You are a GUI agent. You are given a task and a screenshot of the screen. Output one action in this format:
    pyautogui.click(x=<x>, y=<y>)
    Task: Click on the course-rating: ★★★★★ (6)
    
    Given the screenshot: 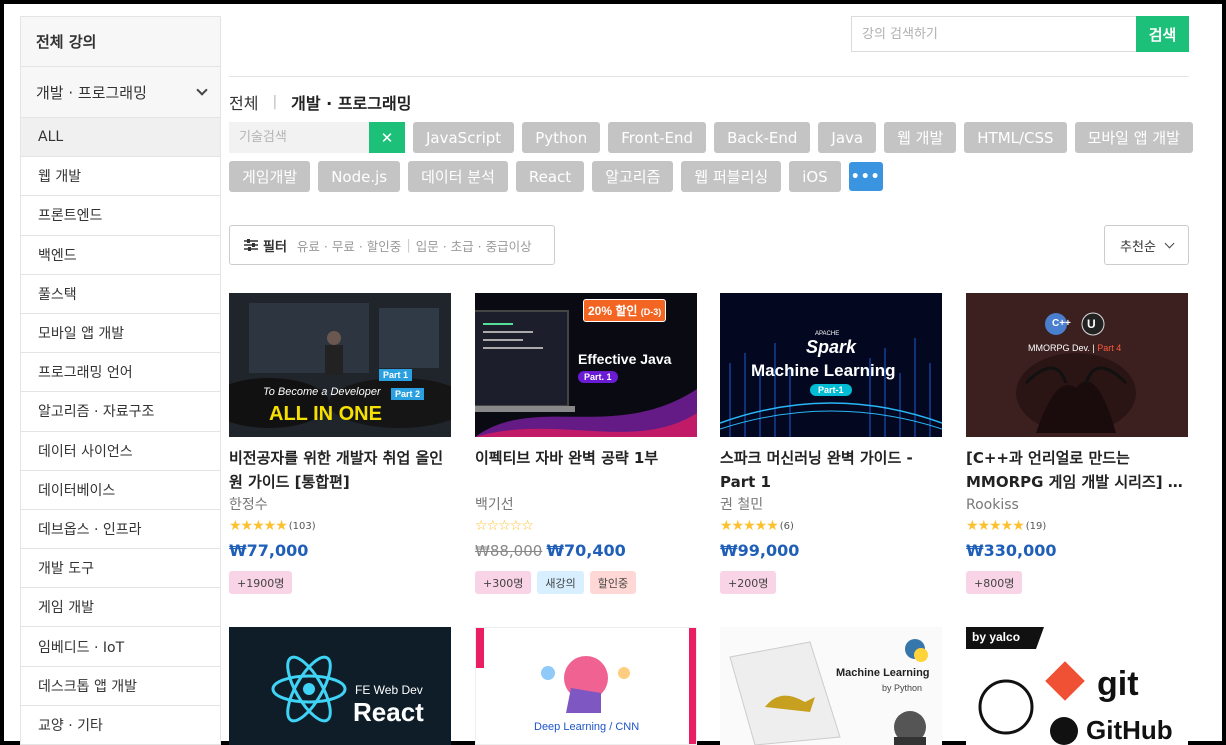 What is the action you would take?
    pyautogui.click(x=831, y=526)
    